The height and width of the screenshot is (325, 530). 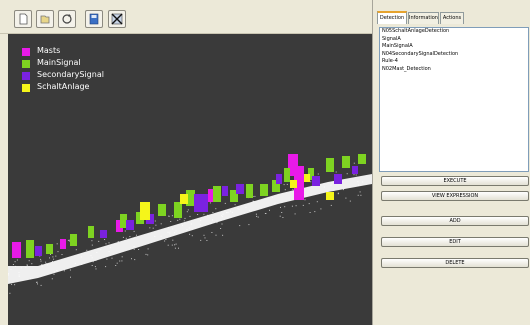 I want to click on tab-actions: Actions, so click(x=452, y=18).